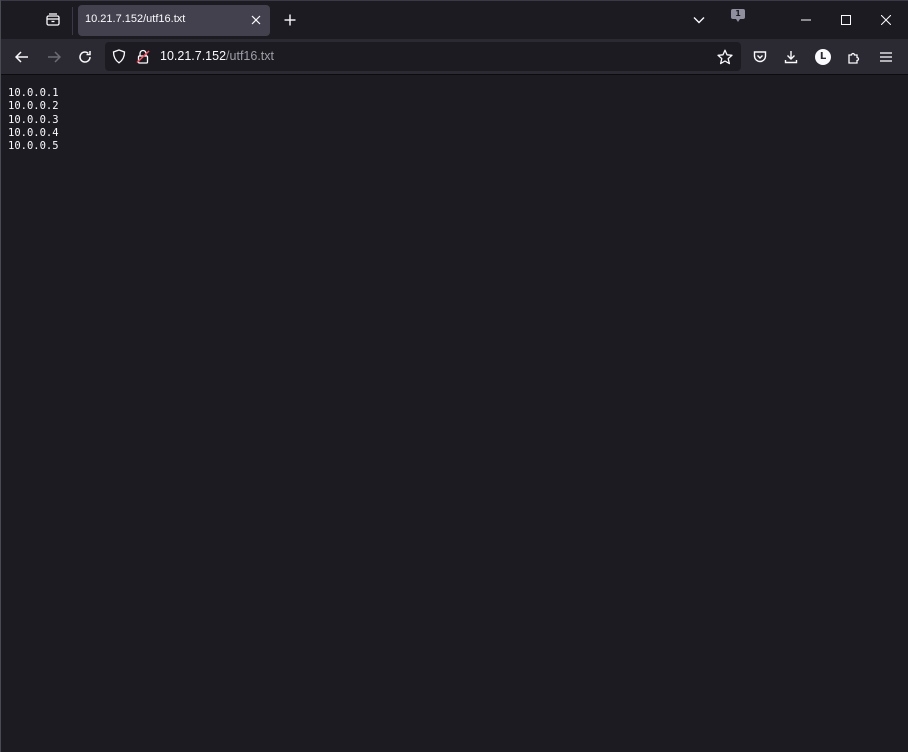 The image size is (908, 752). I want to click on forward-icon, so click(54, 57).